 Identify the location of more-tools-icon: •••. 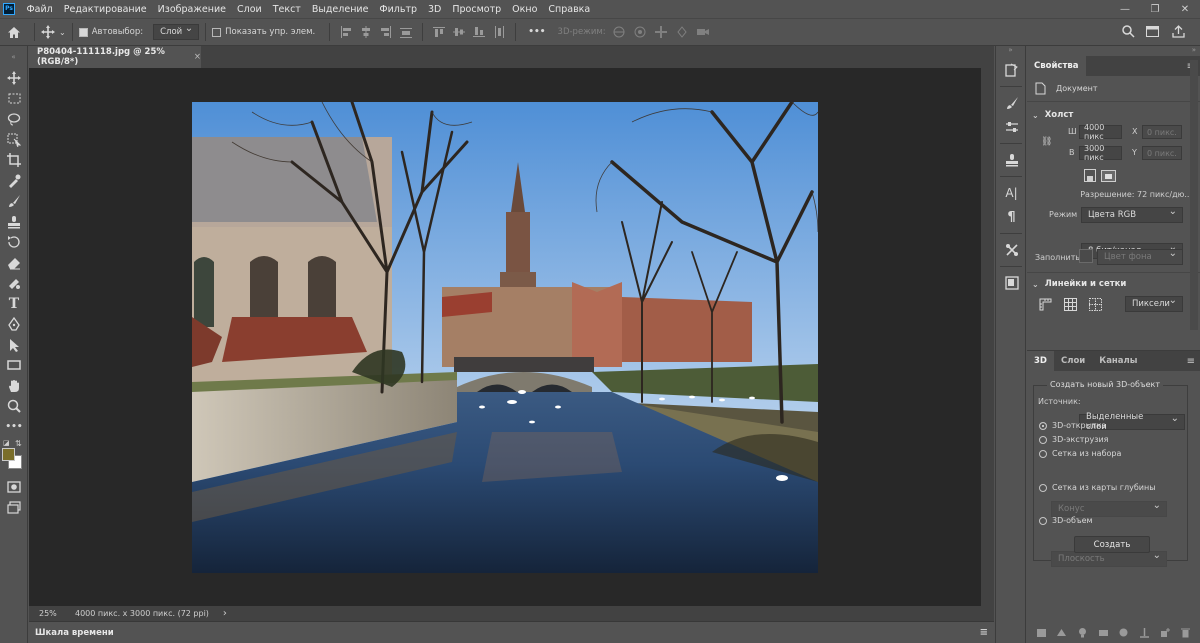
(14, 427).